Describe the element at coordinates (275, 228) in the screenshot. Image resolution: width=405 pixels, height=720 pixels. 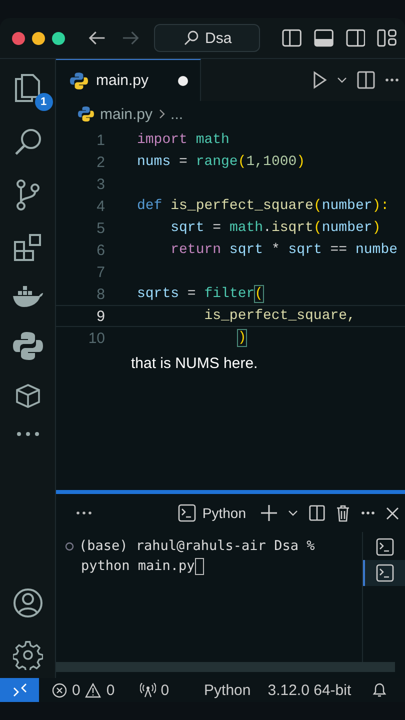
I see `code-line: sqrt = math.isqrt(number)` at that location.